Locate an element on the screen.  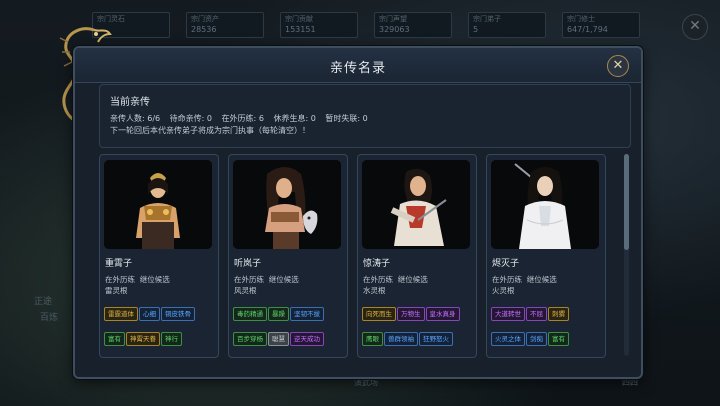
bg-stat-label: 宗门贡献 is located at coordinates (299, 19).